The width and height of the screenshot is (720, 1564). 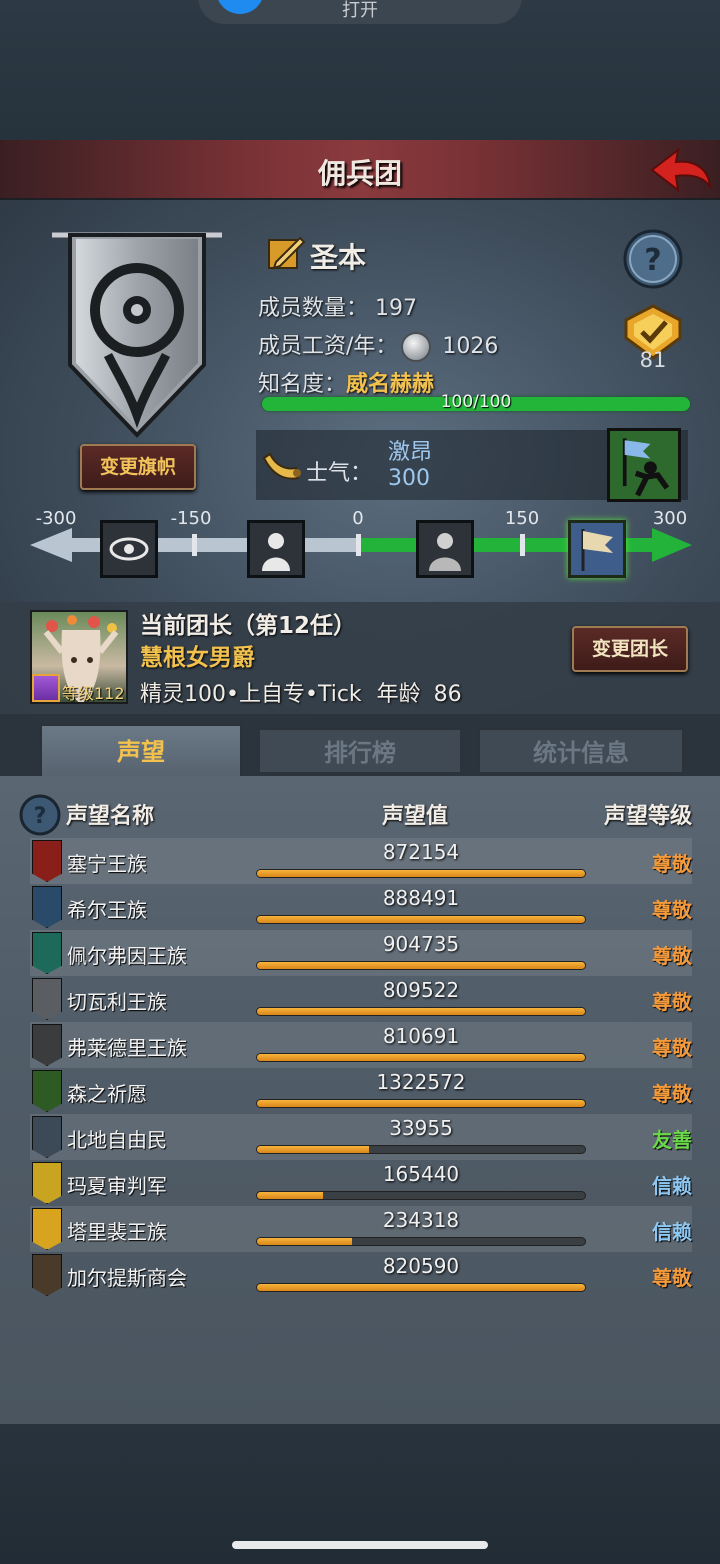 What do you see at coordinates (138, 467) in the screenshot?
I see `change-flag-button: 变更旗帜` at bounding box center [138, 467].